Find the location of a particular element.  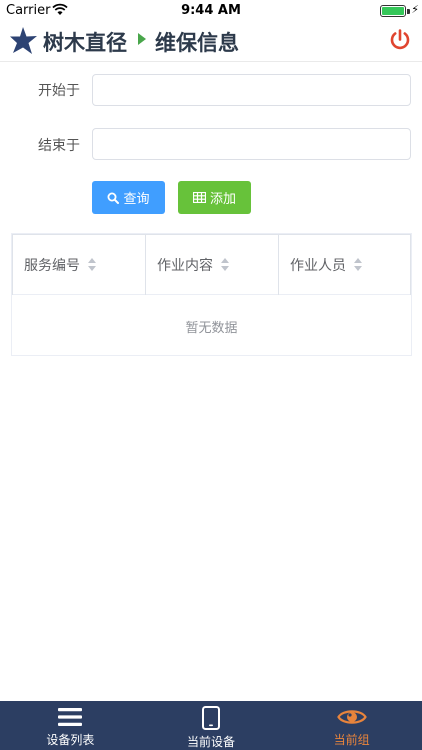

empty-state-text: 暂无数据 is located at coordinates (211, 328).